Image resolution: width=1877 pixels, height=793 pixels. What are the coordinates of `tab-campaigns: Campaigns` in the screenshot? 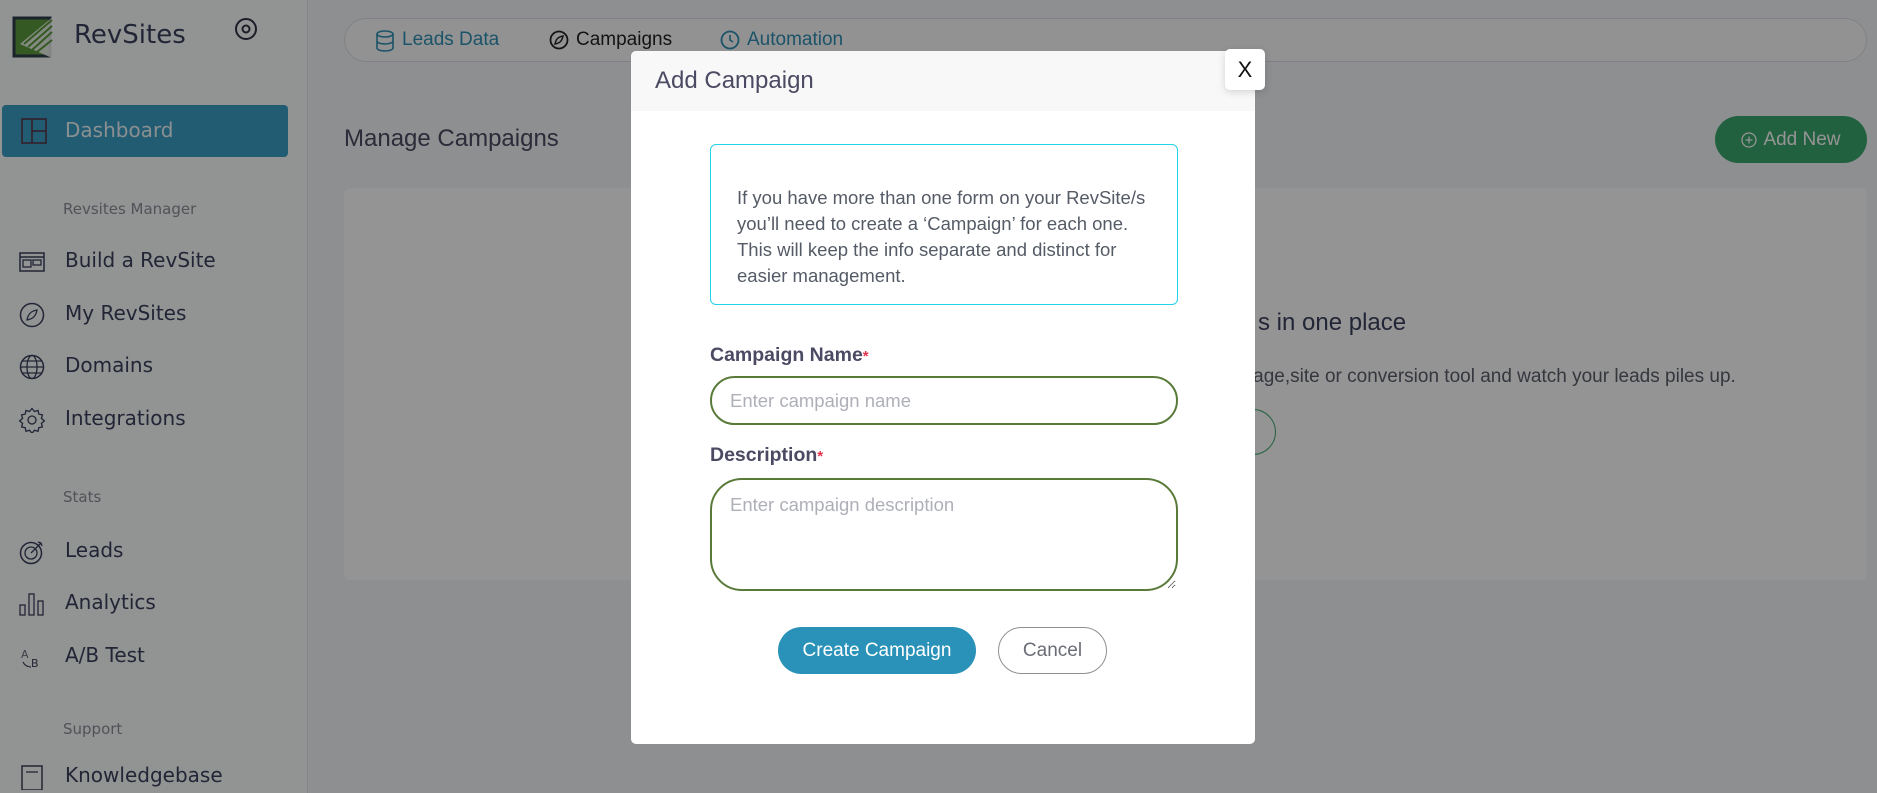 It's located at (611, 40).